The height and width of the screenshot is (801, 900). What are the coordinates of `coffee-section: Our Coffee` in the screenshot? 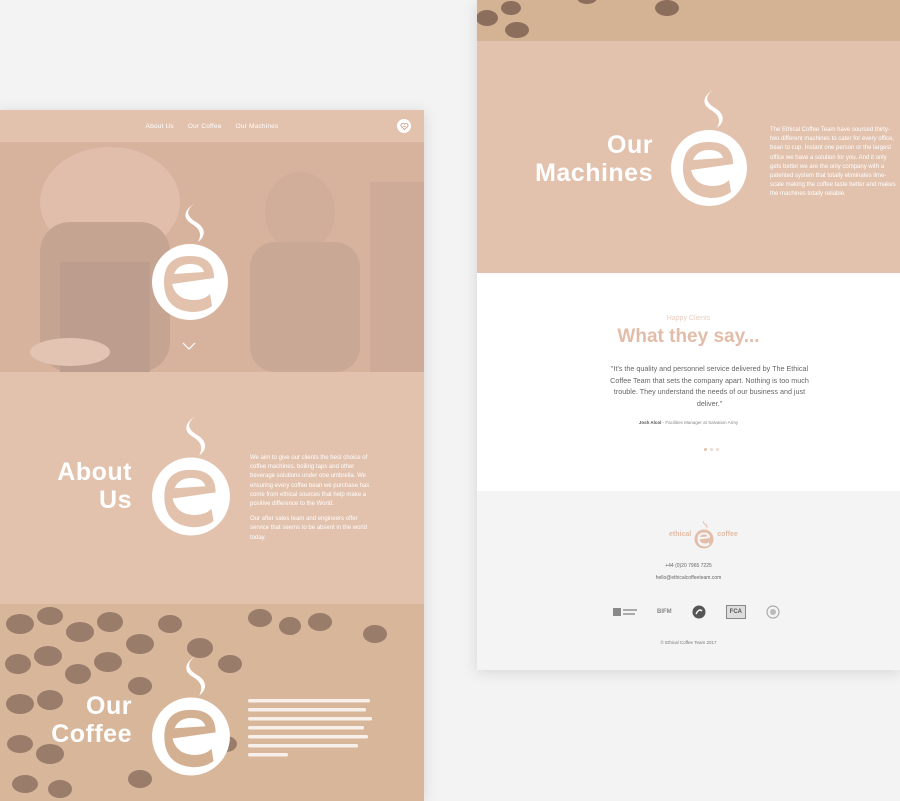 It's located at (212, 702).